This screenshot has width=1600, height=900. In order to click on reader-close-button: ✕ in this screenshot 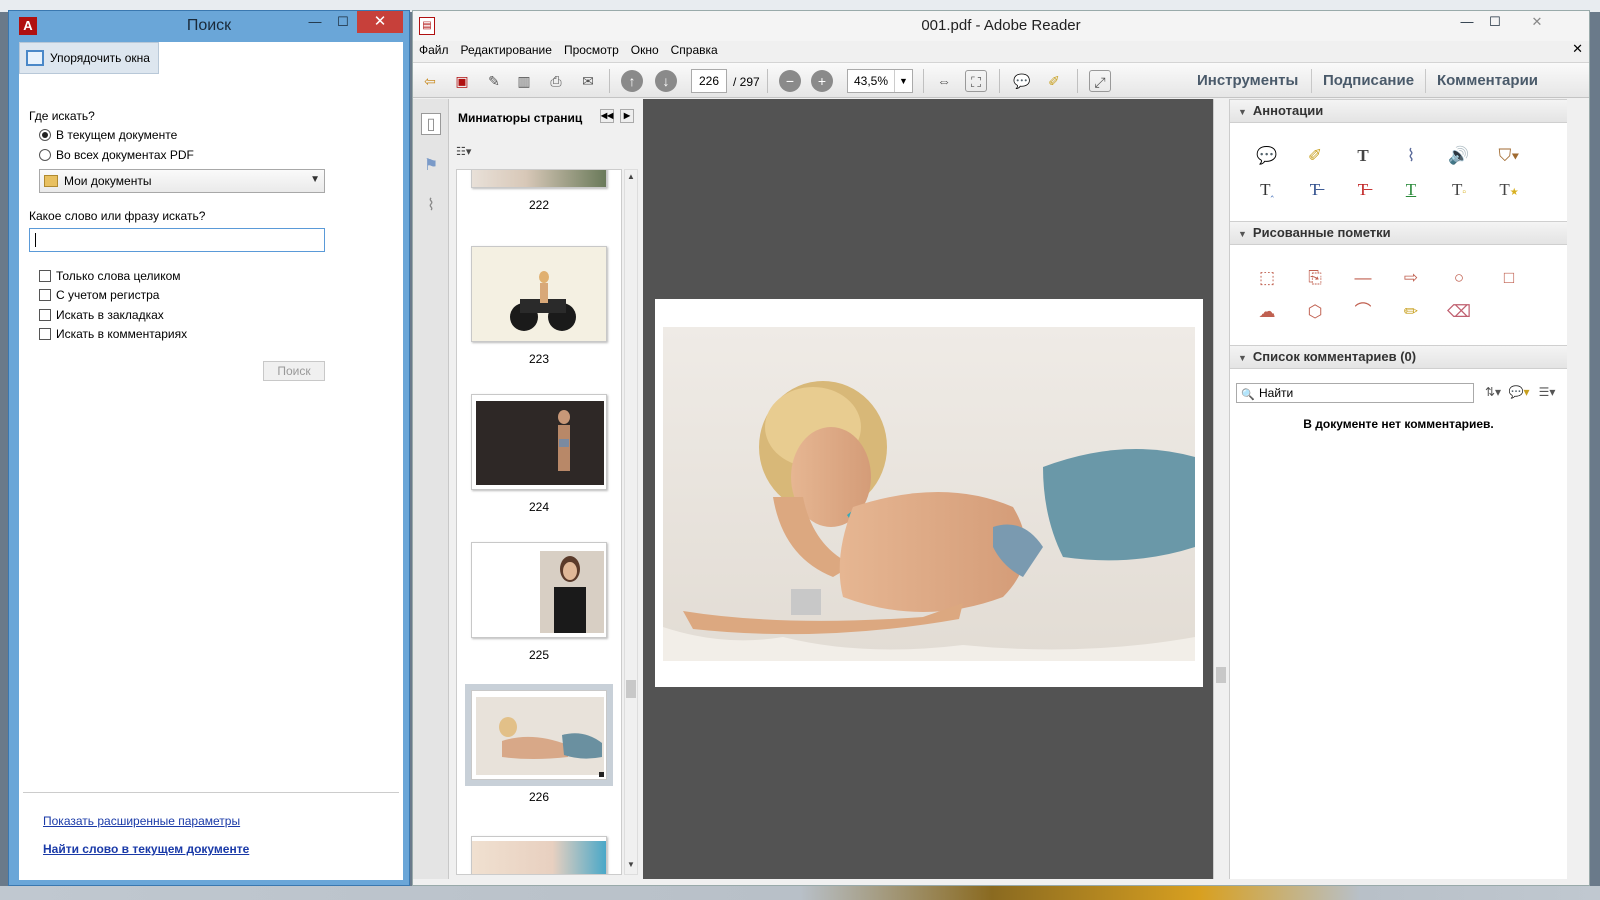, I will do `click(1537, 22)`.